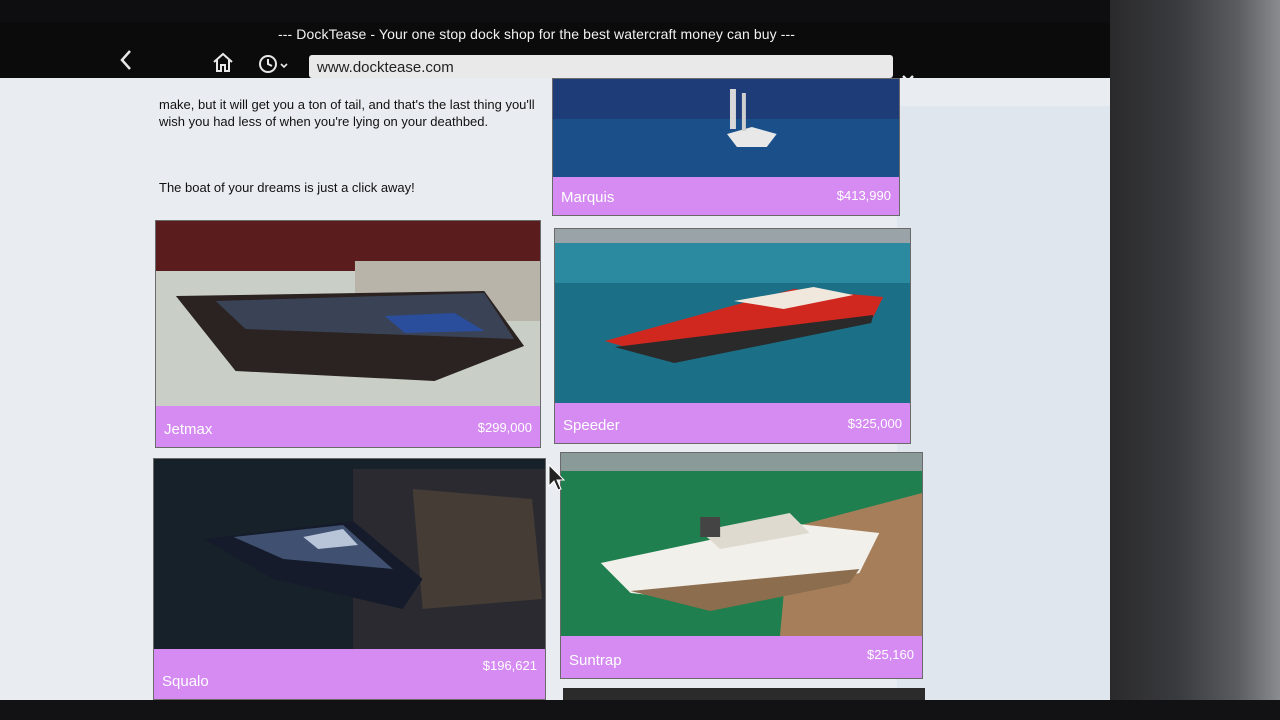  I want to click on boat-card-marquis: Marquis $413,990, so click(726, 147).